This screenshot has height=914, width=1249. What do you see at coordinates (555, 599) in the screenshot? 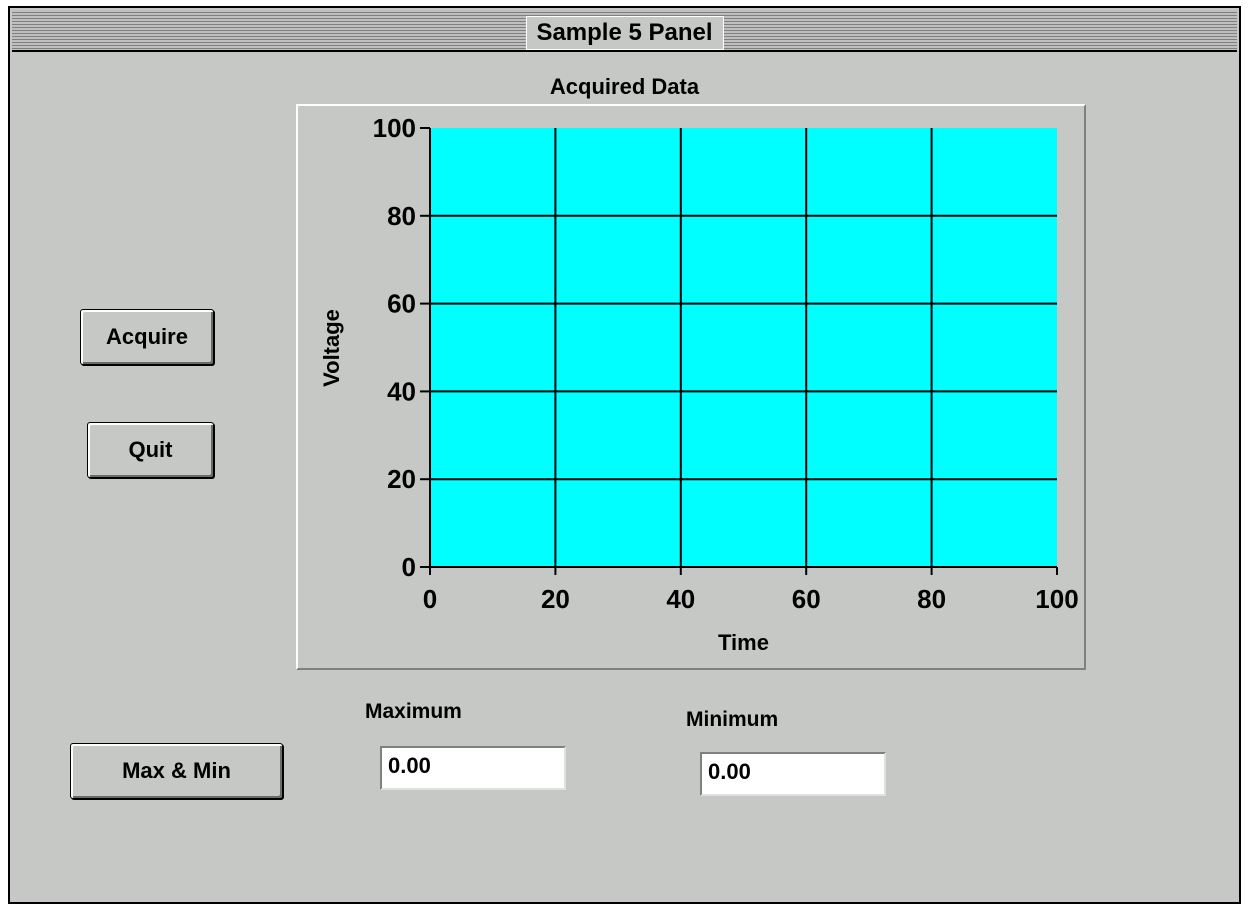
I see `x-tick-label: 20` at bounding box center [555, 599].